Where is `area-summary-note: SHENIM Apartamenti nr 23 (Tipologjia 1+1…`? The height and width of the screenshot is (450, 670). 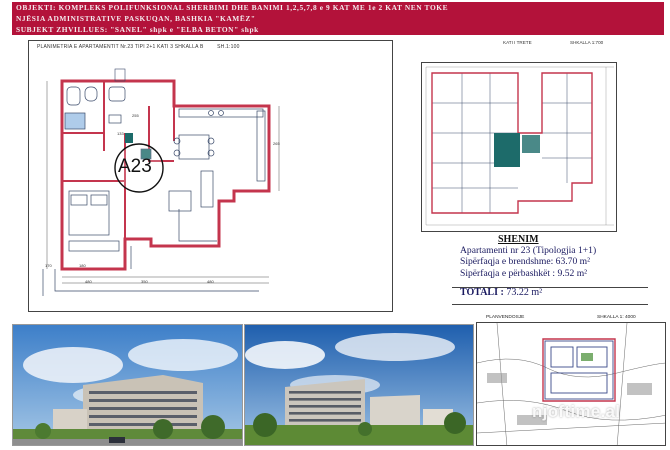
area-summary-note: SHENIM Apartamenti nr 23 (Tipologjia 1+1… is located at coordinates (560, 266).